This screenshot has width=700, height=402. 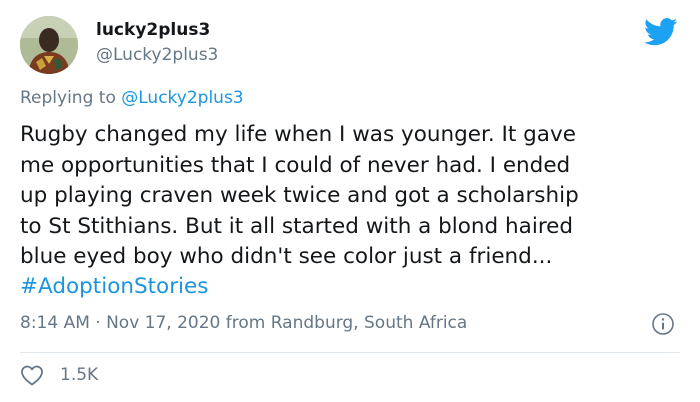 I want to click on like-count: 1.5K, so click(x=79, y=375).